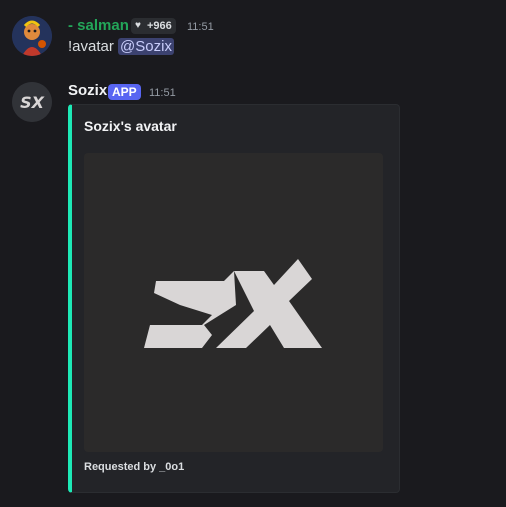 The image size is (506, 507). Describe the element at coordinates (138, 25) in the screenshot. I see `heart-icon: ♥` at that location.